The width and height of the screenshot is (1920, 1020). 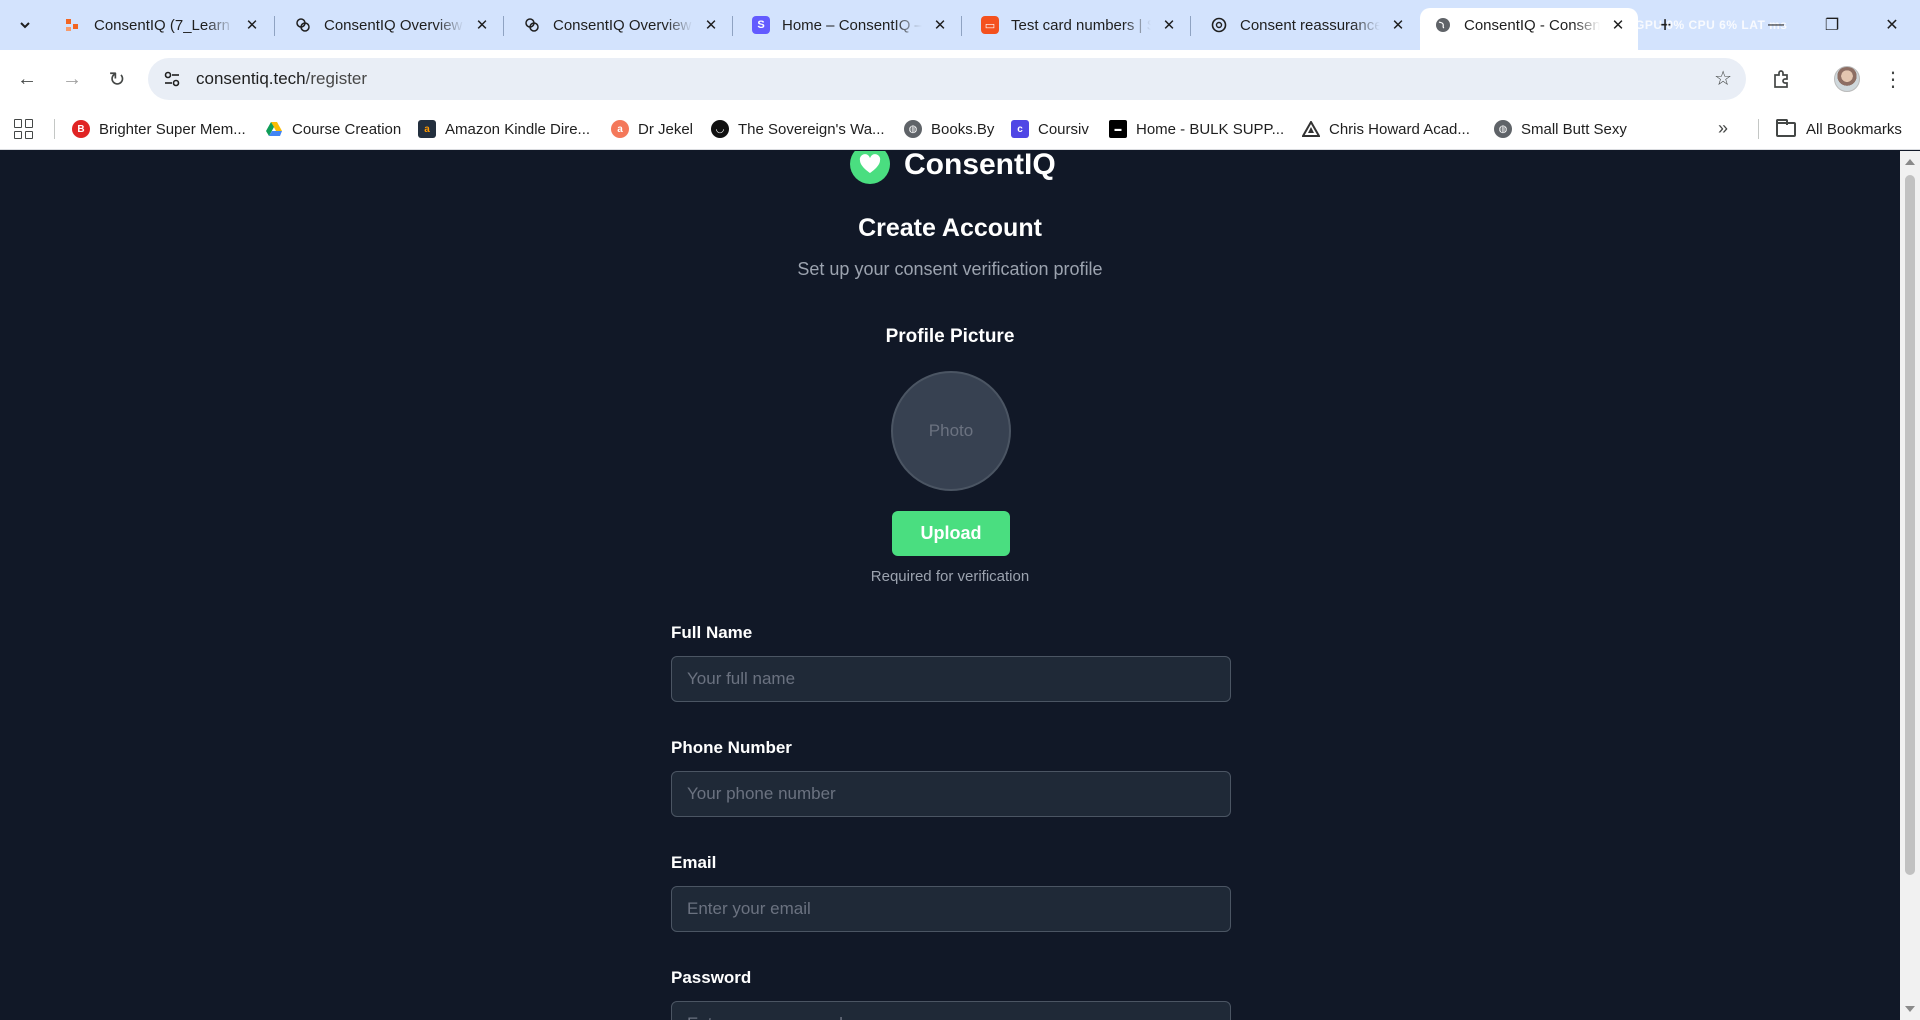 I want to click on bookmark-books-by: ◍ Books.By, so click(x=949, y=129).